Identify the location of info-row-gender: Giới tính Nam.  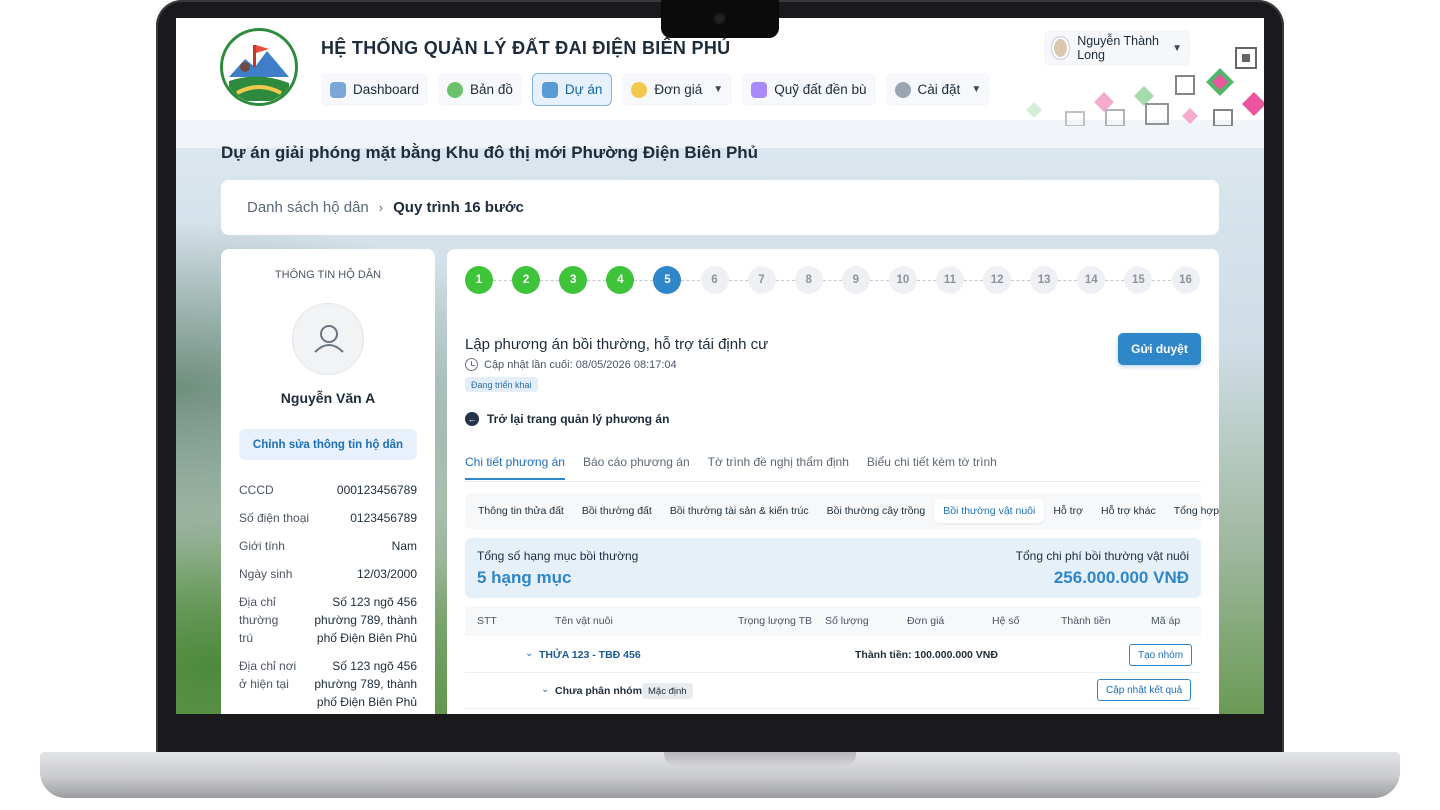
(328, 546).